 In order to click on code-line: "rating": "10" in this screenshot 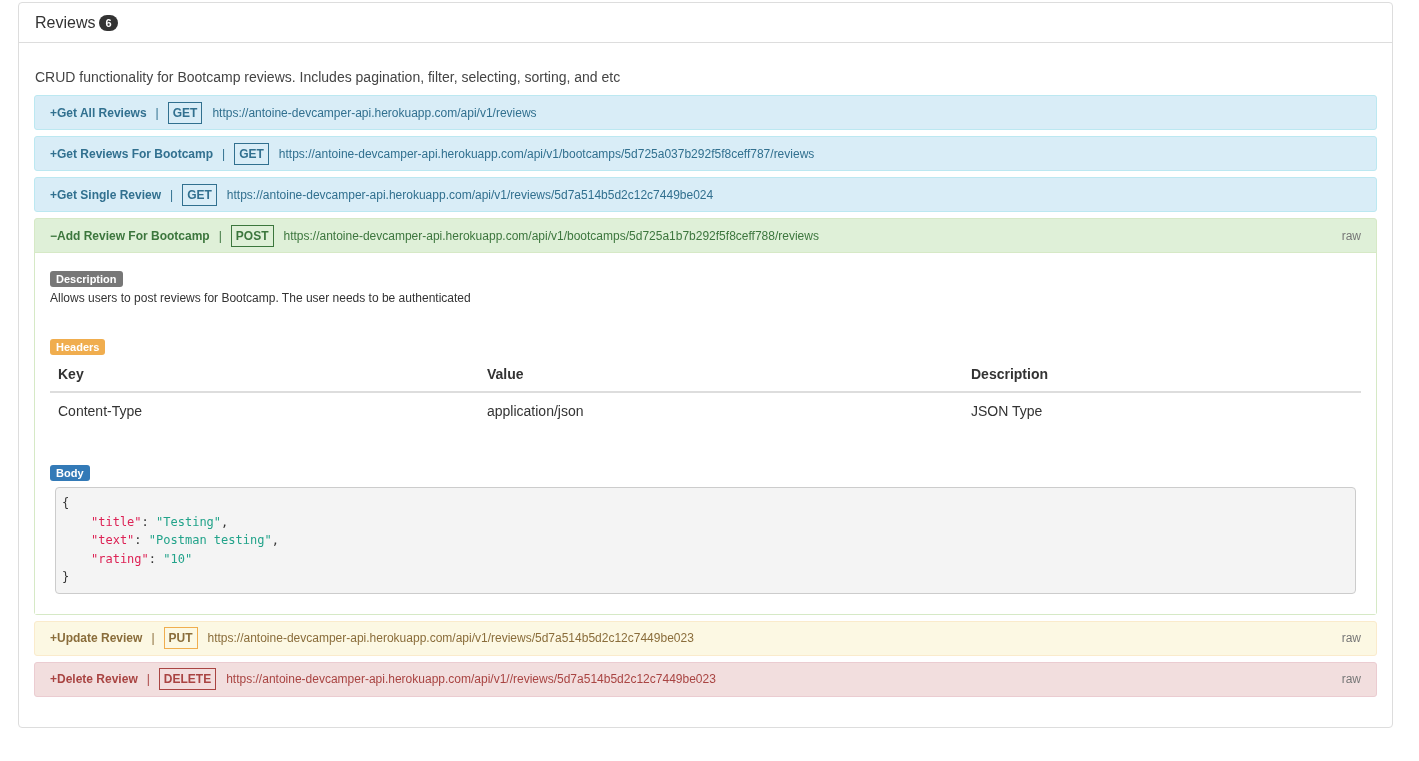, I will do `click(142, 559)`.